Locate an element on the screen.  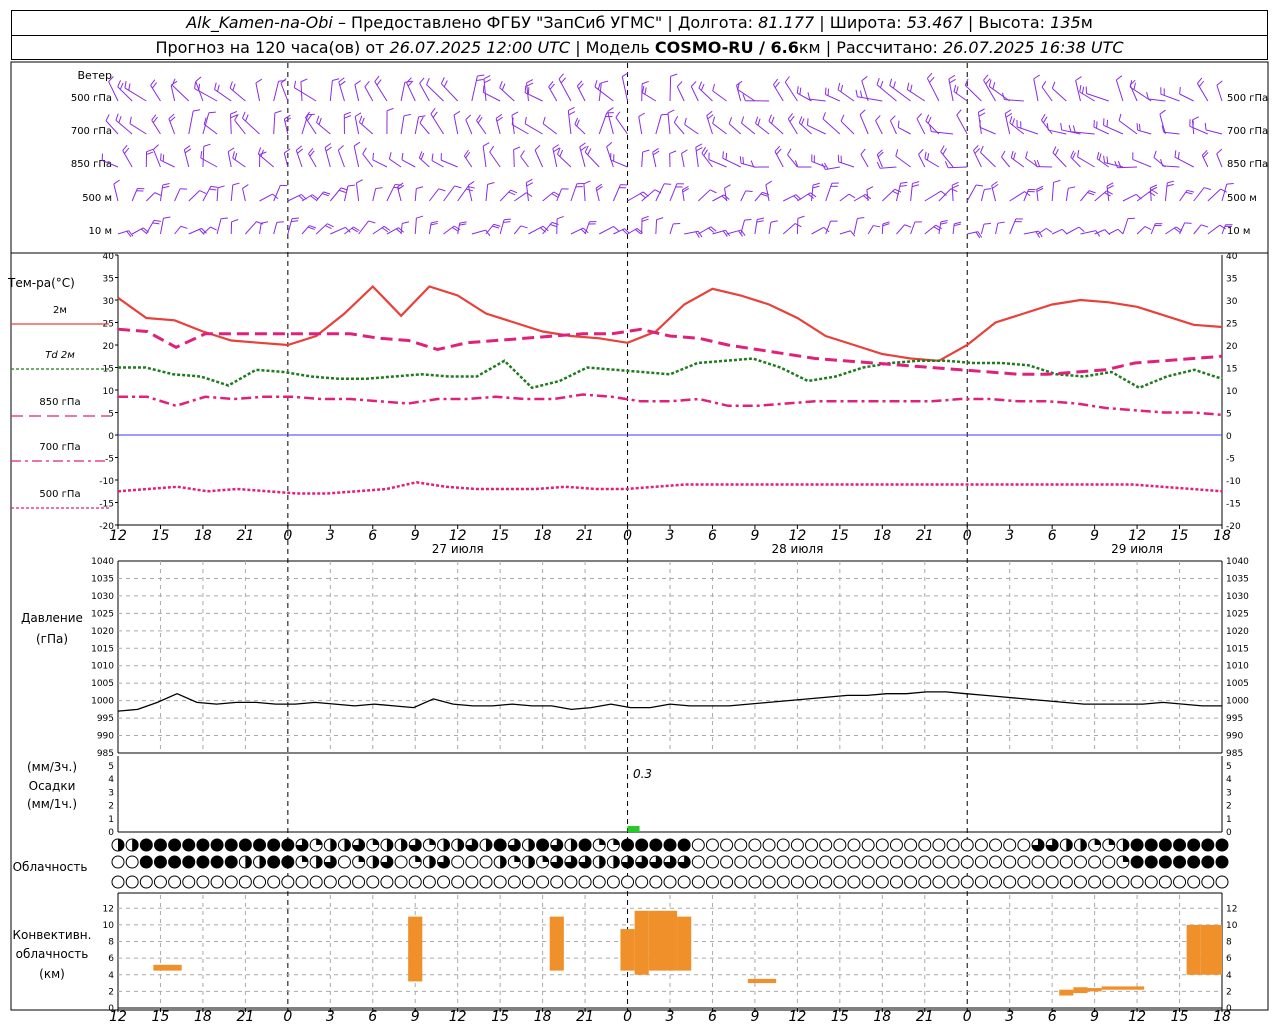
precip-axis-title: Осадки is located at coordinates (52, 786).